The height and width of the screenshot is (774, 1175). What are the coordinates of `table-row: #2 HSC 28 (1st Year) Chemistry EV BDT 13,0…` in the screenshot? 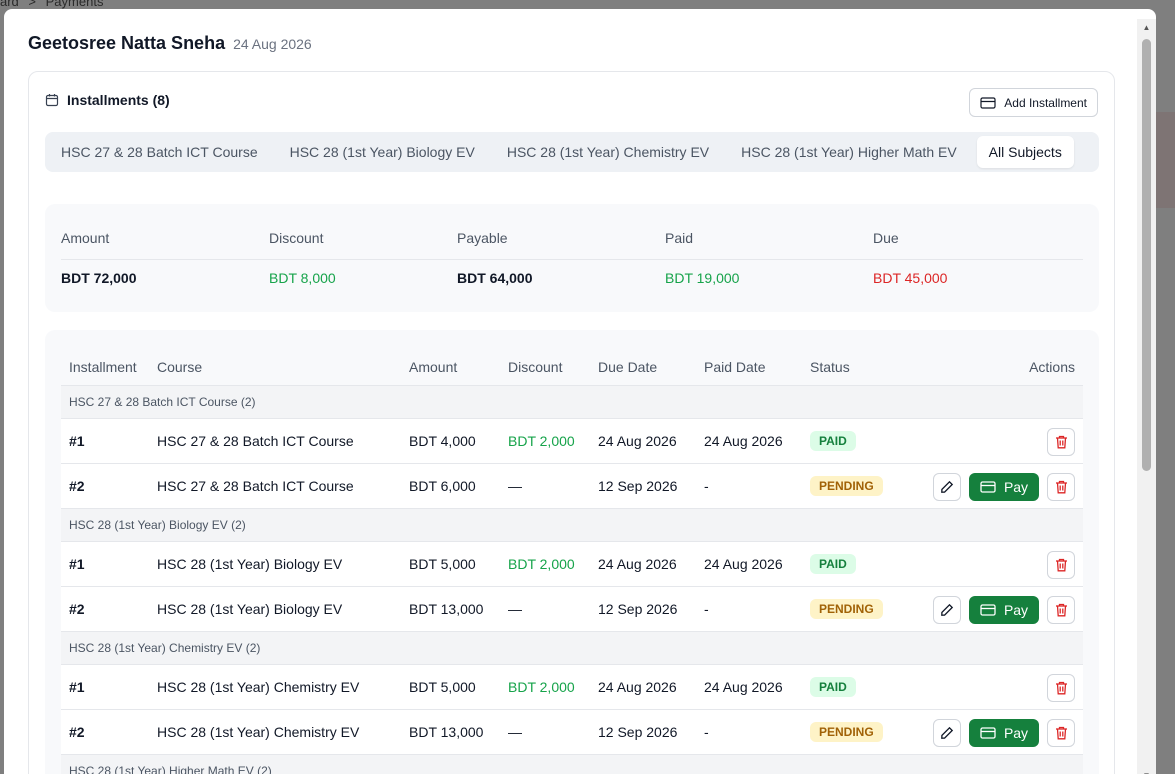 It's located at (572, 732).